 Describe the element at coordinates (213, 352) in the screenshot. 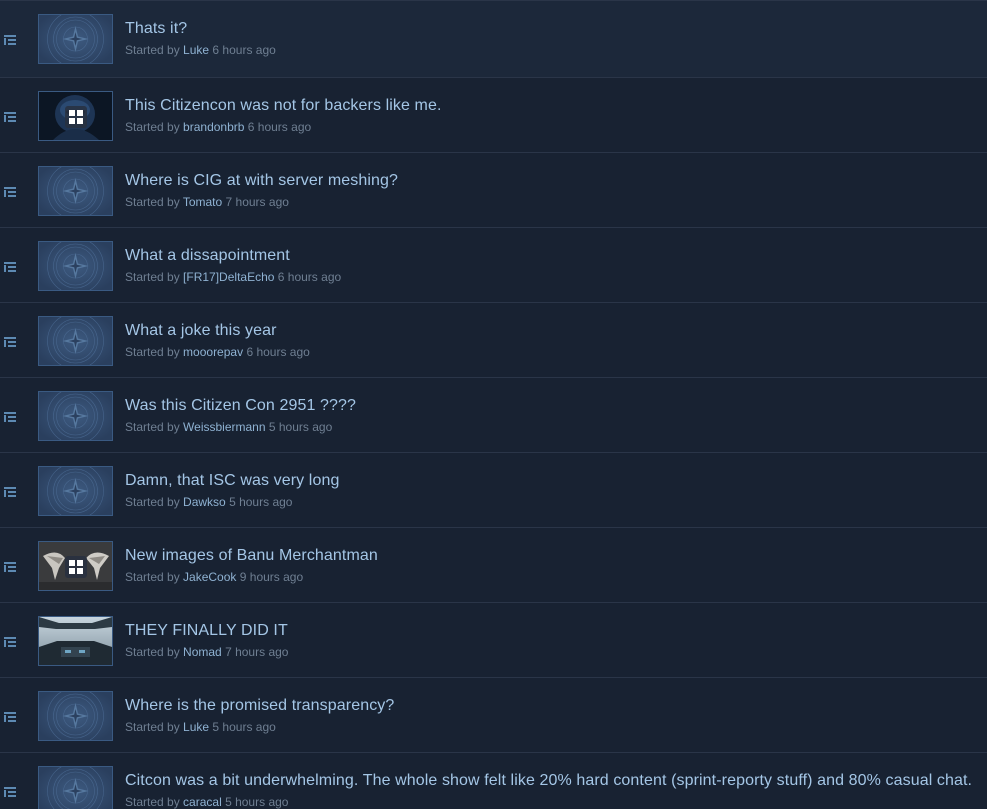

I see `thread-author: mooorepav` at that location.